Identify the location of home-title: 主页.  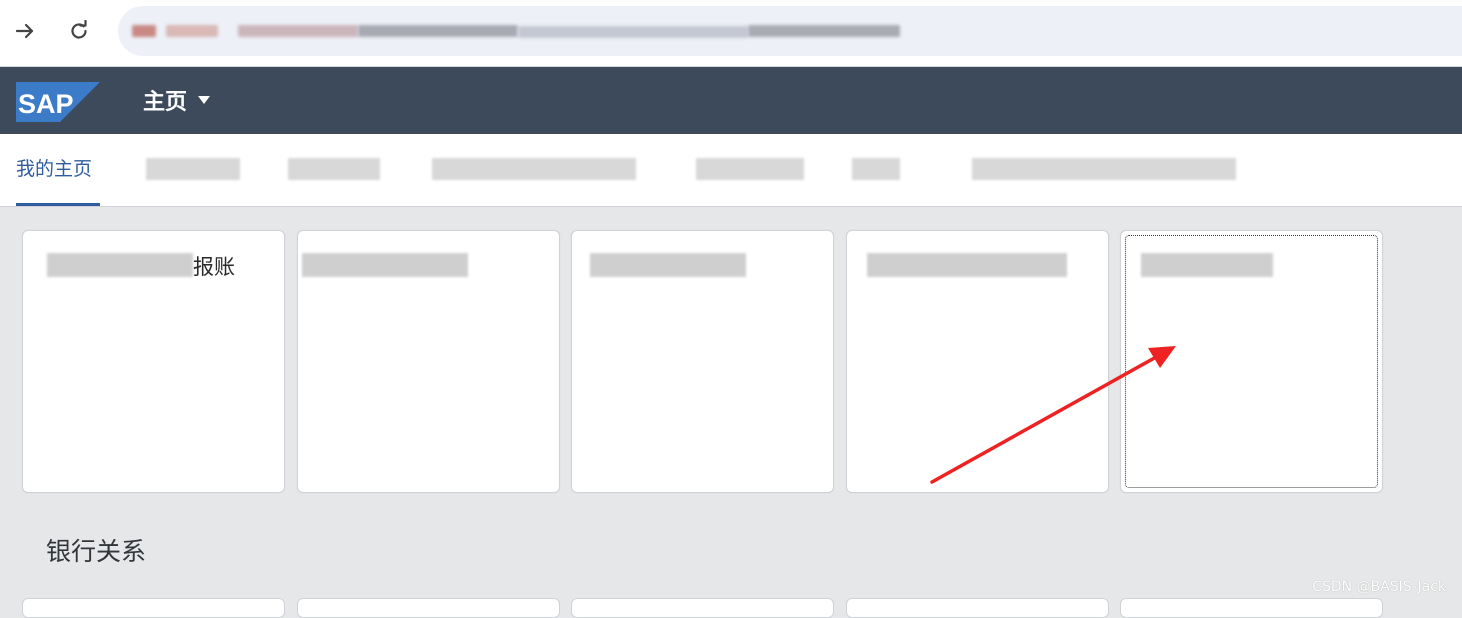
(165, 102).